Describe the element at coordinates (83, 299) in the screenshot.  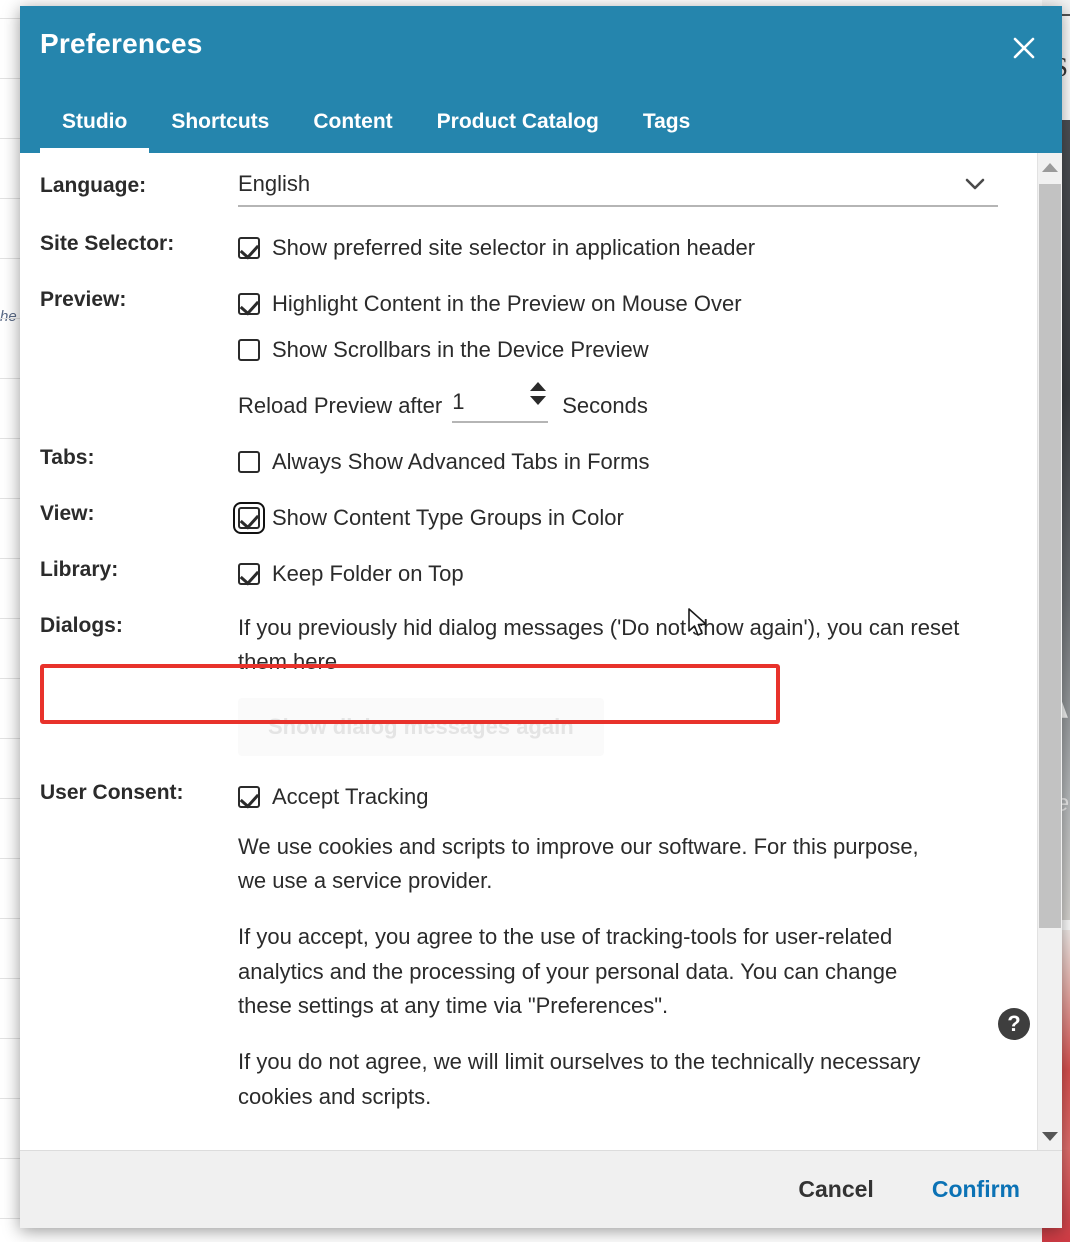
I see `preview-label: Preview:` at that location.